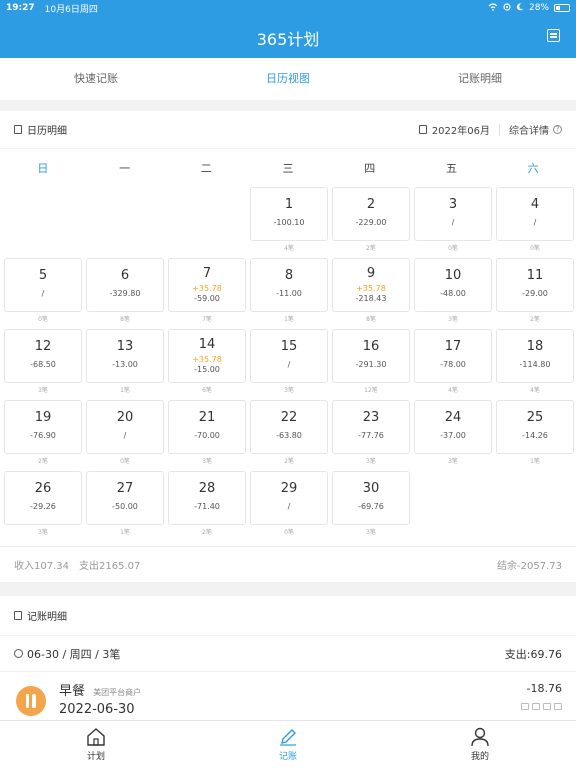  What do you see at coordinates (207, 285) in the screenshot?
I see `calendar-day-button: 7 +35.78 -59.00` at bounding box center [207, 285].